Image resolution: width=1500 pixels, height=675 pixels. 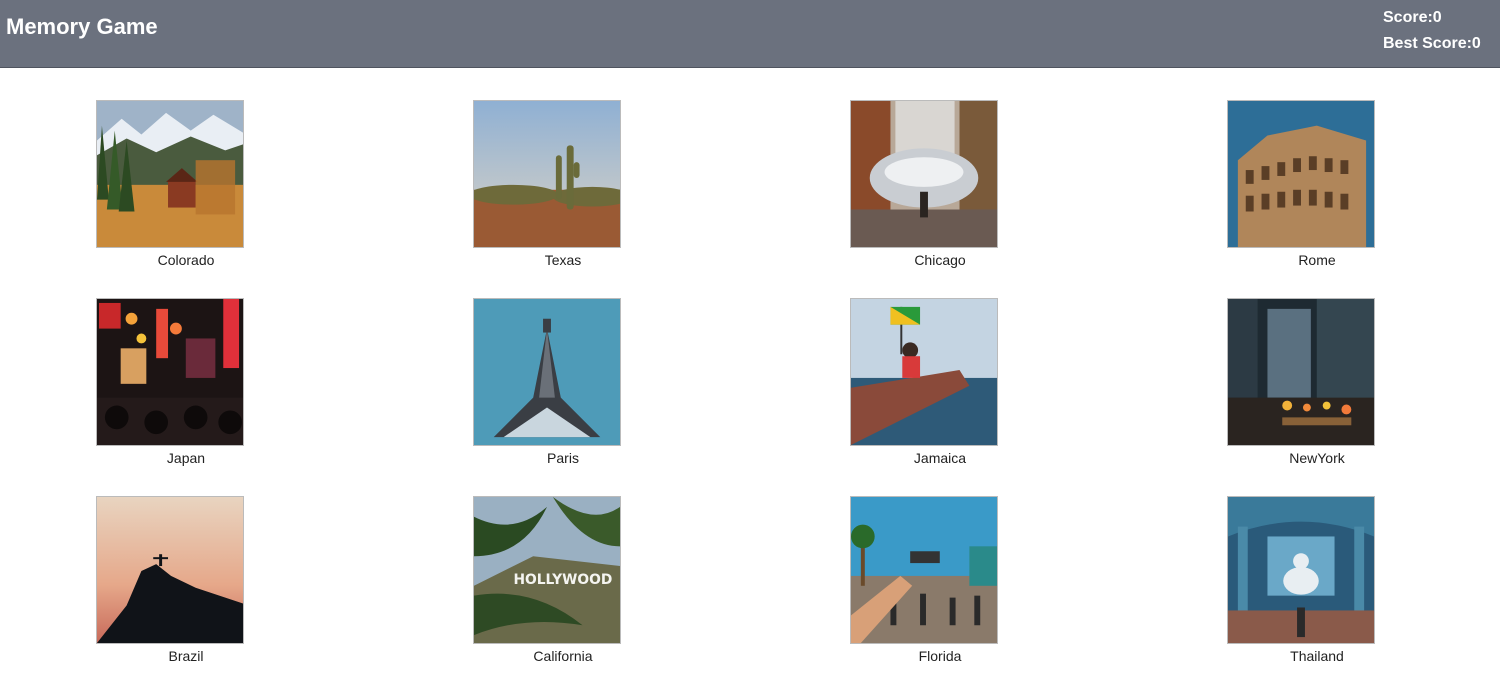 I want to click on card-jamaica: Jamaica, so click(x=924, y=382).